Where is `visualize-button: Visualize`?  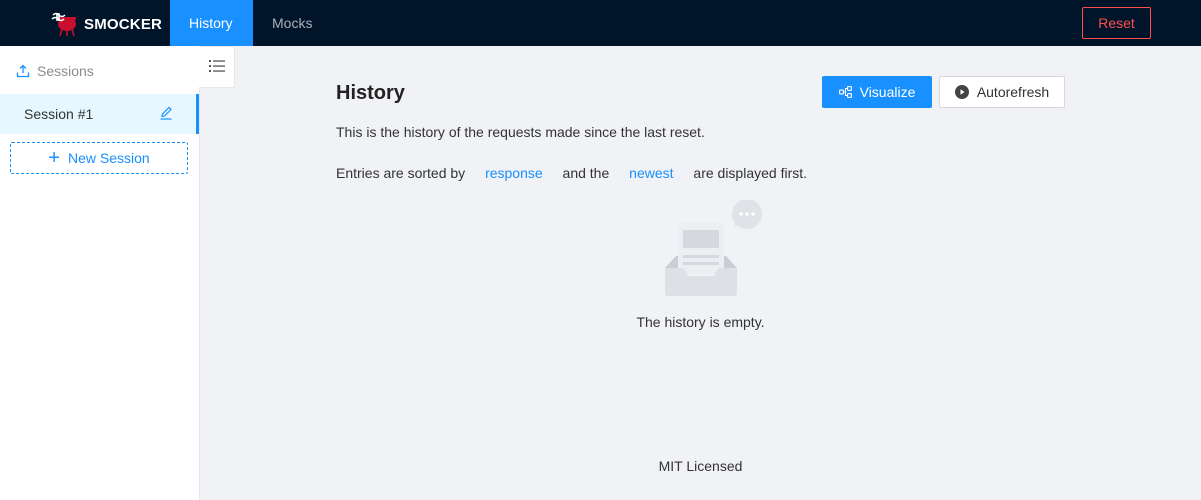
visualize-button: Visualize is located at coordinates (877, 92).